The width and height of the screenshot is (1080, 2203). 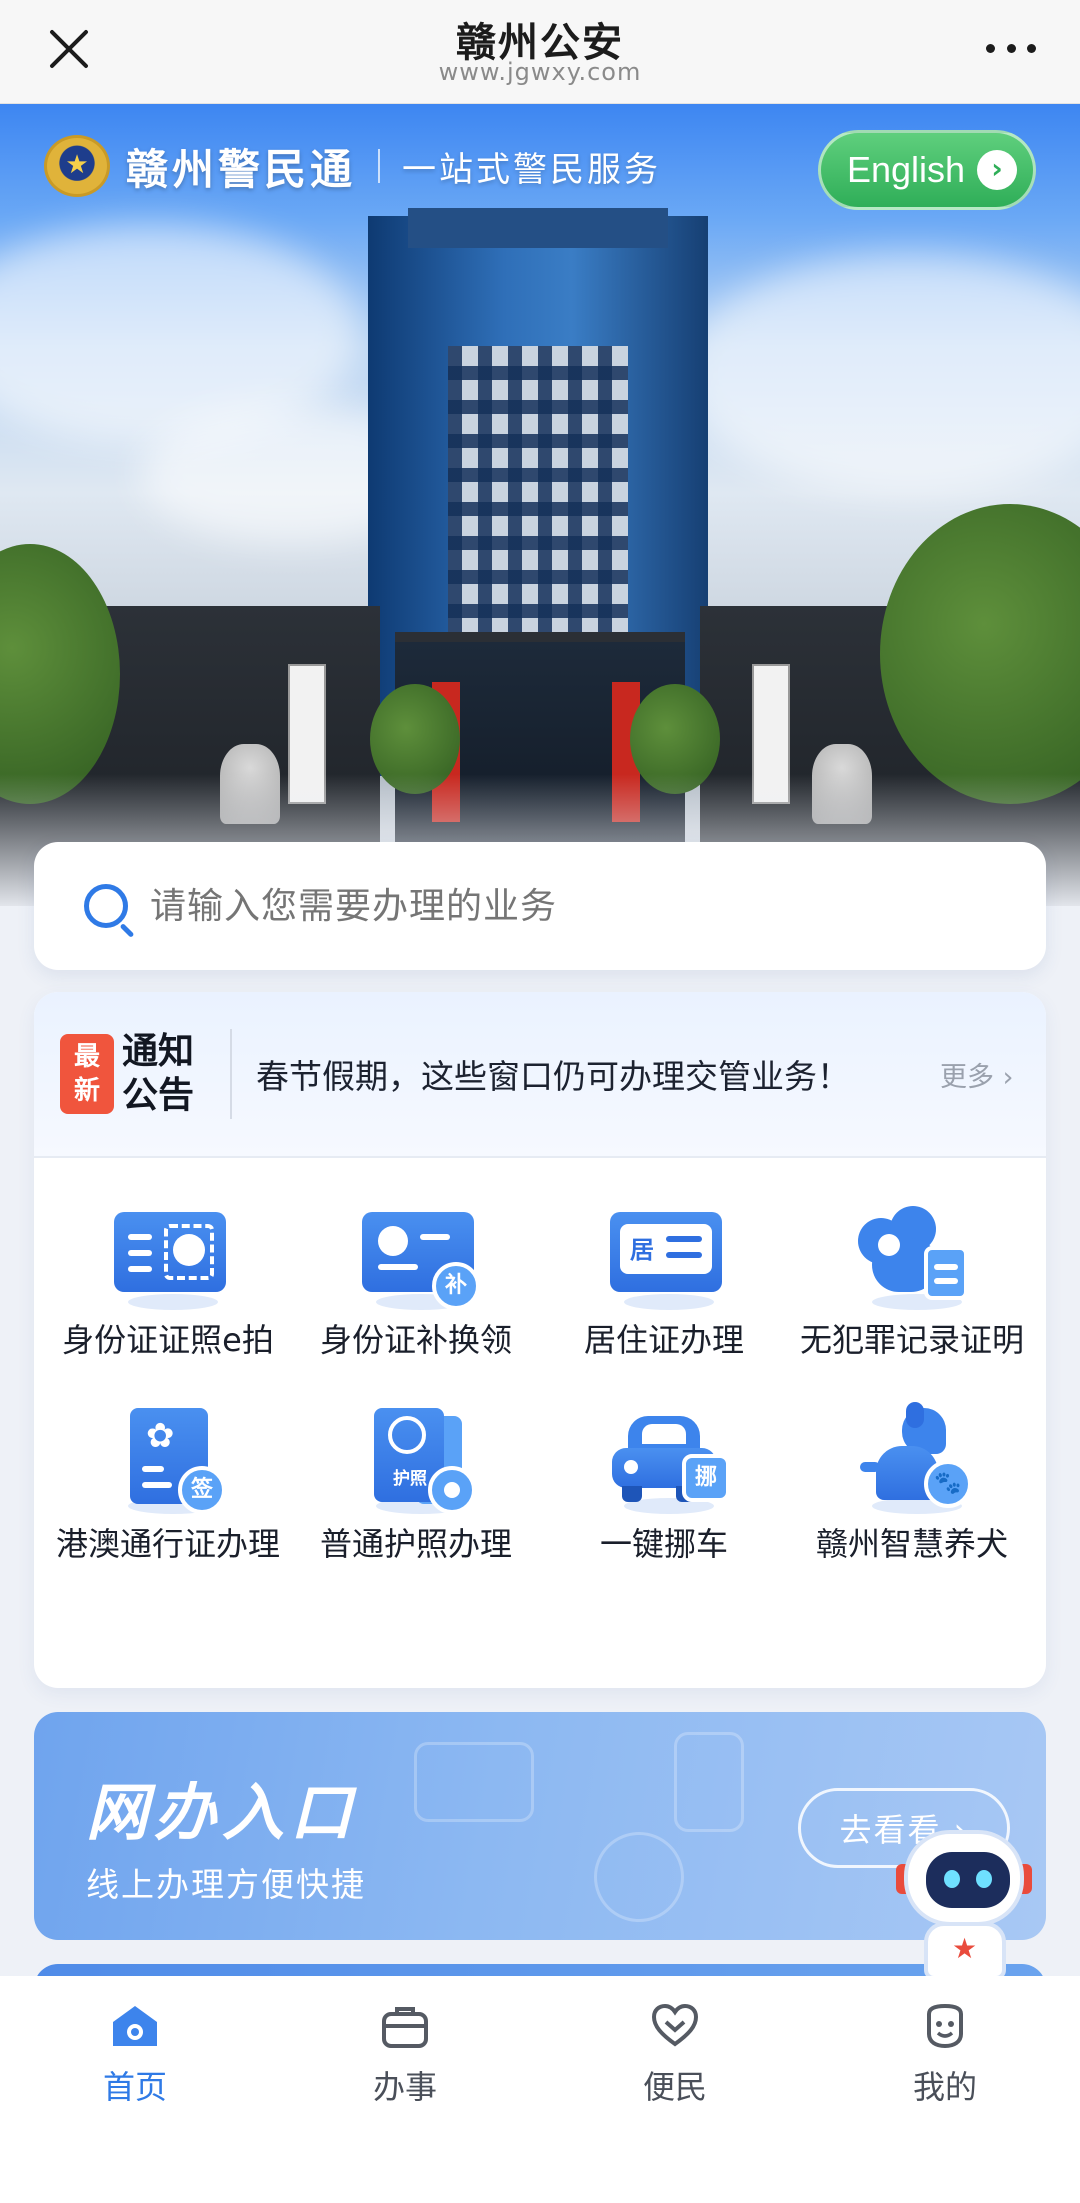 What do you see at coordinates (456, 1286) in the screenshot?
I see `reissue-badge: 补` at bounding box center [456, 1286].